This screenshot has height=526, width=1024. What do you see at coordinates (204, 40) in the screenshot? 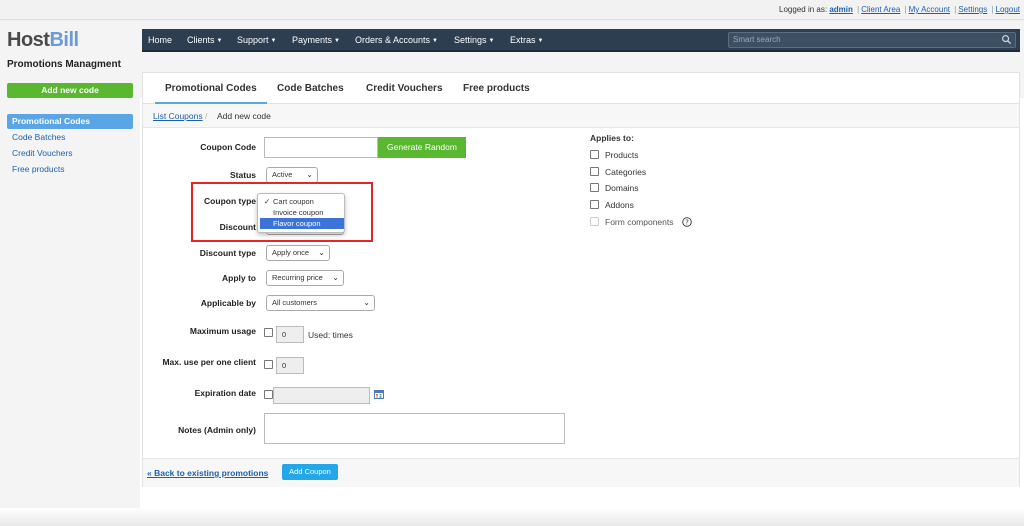
I see `nav-clients: Clients ▼` at bounding box center [204, 40].